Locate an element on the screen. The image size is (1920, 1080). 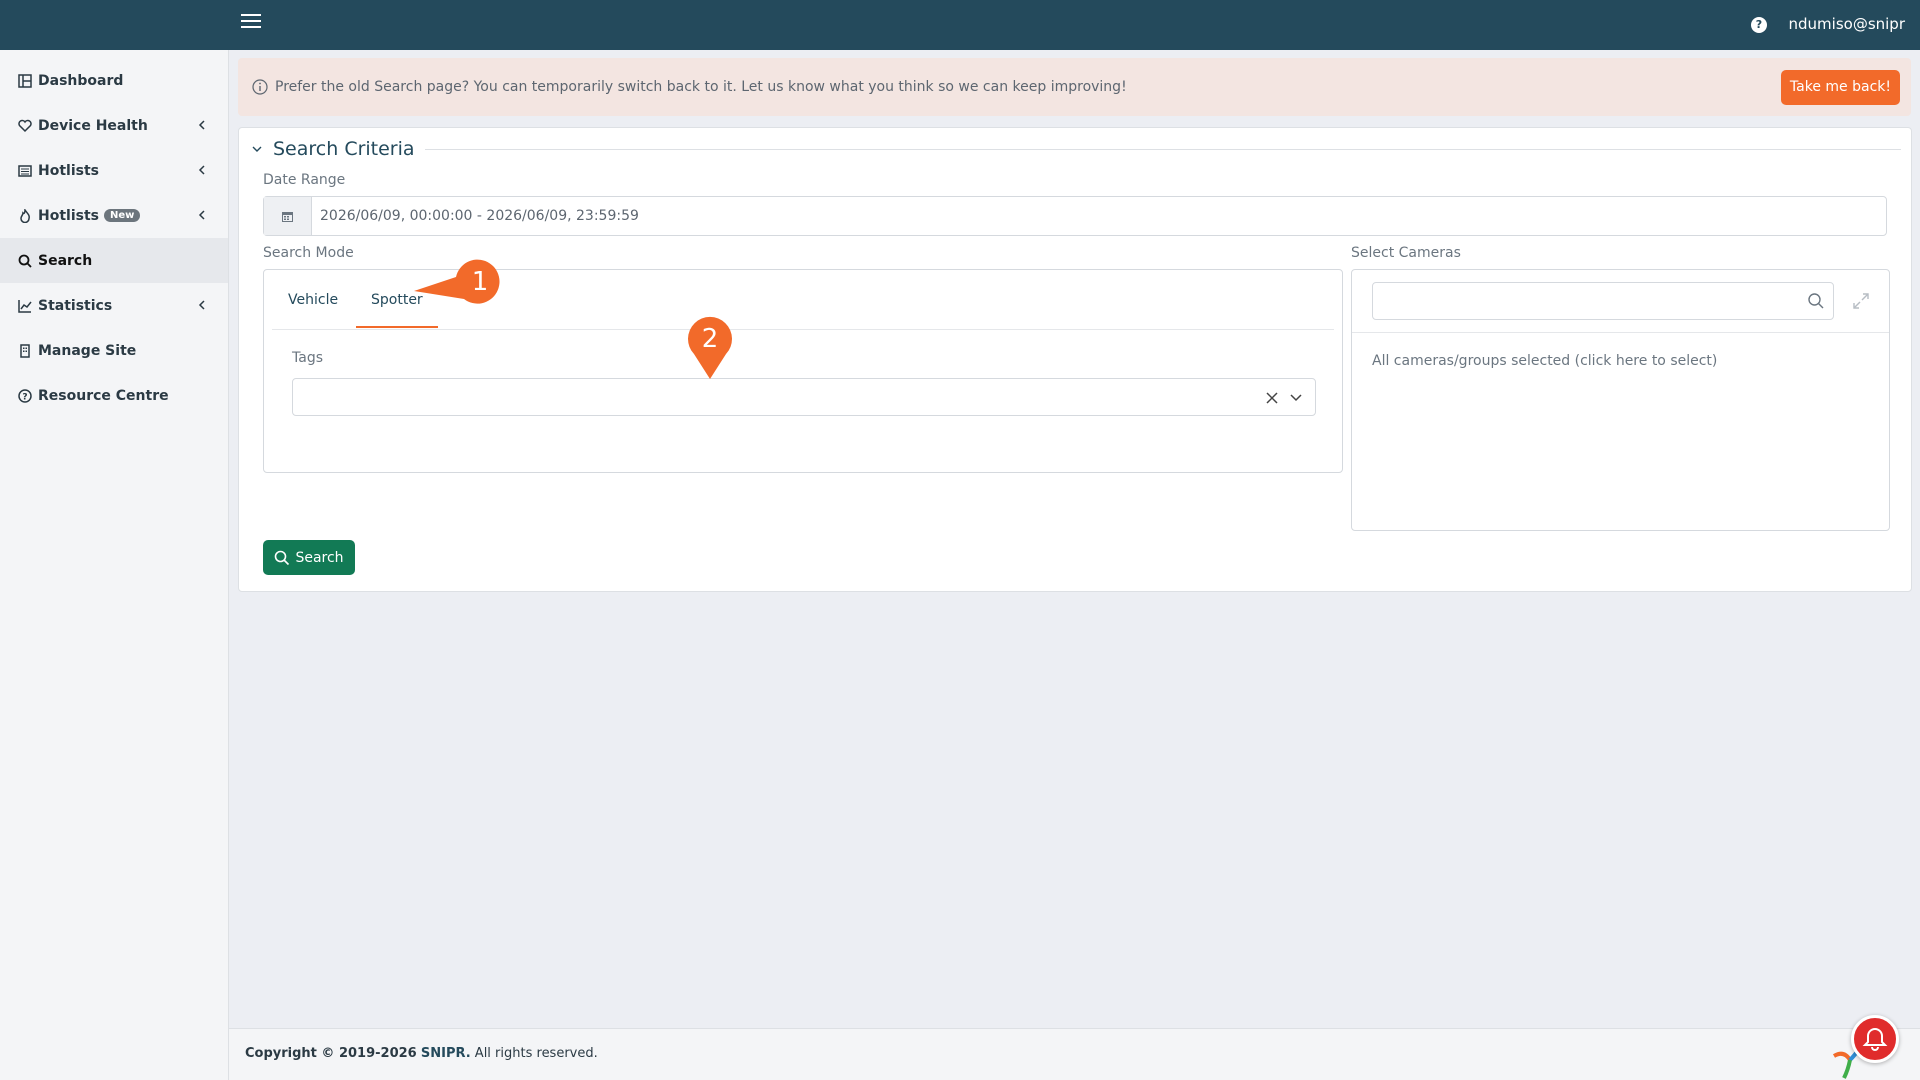
question-icon: ? is located at coordinates (25, 395).